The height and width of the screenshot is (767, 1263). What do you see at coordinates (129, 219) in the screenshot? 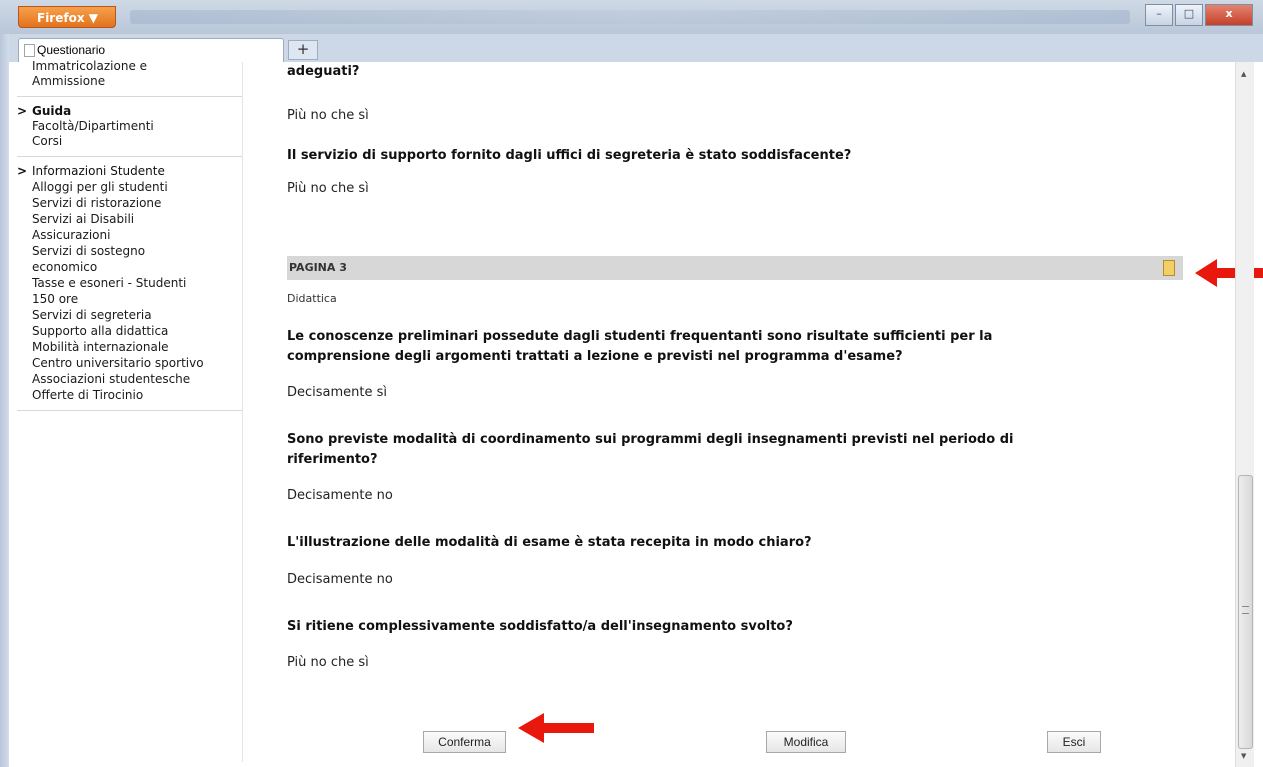
I see `sidebar-item-disabili: Servizi ai Disabili` at bounding box center [129, 219].